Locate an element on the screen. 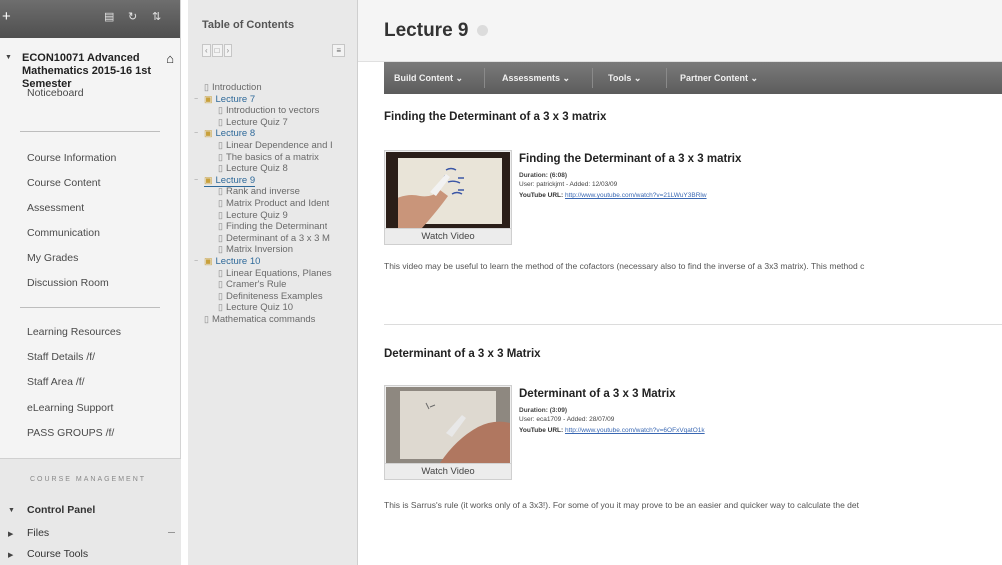 This screenshot has height=565, width=1002. toc-page: ▯ Determinant of a 3 x 3 M is located at coordinates (274, 238).